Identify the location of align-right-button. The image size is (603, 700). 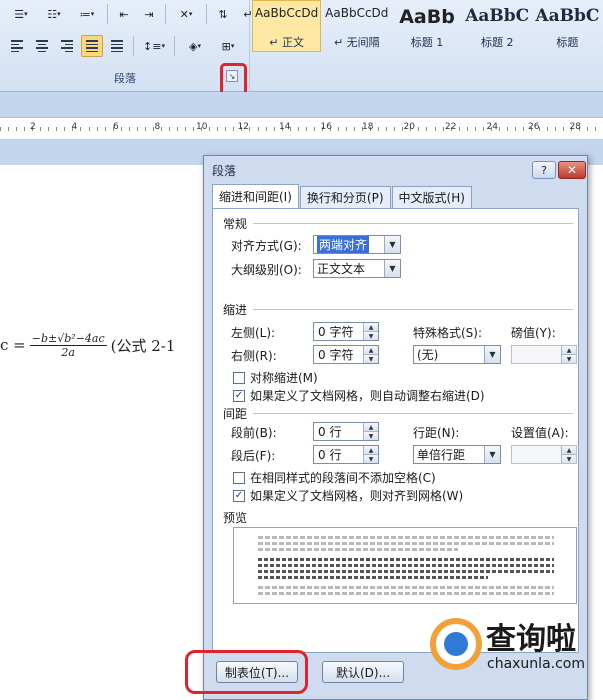
(67, 46).